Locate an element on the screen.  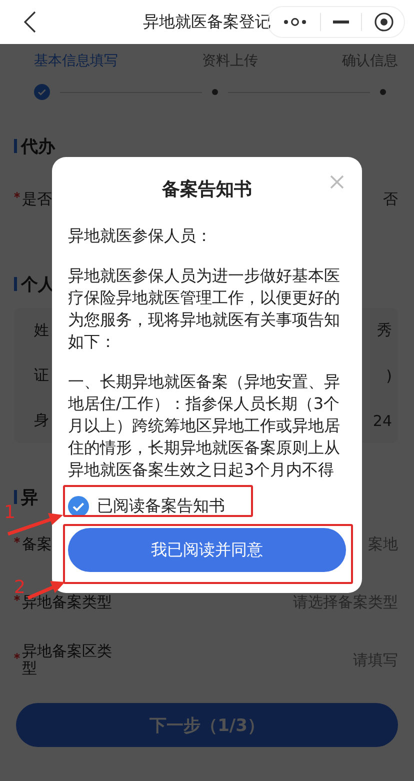
field-label: 备案 is located at coordinates (37, 544).